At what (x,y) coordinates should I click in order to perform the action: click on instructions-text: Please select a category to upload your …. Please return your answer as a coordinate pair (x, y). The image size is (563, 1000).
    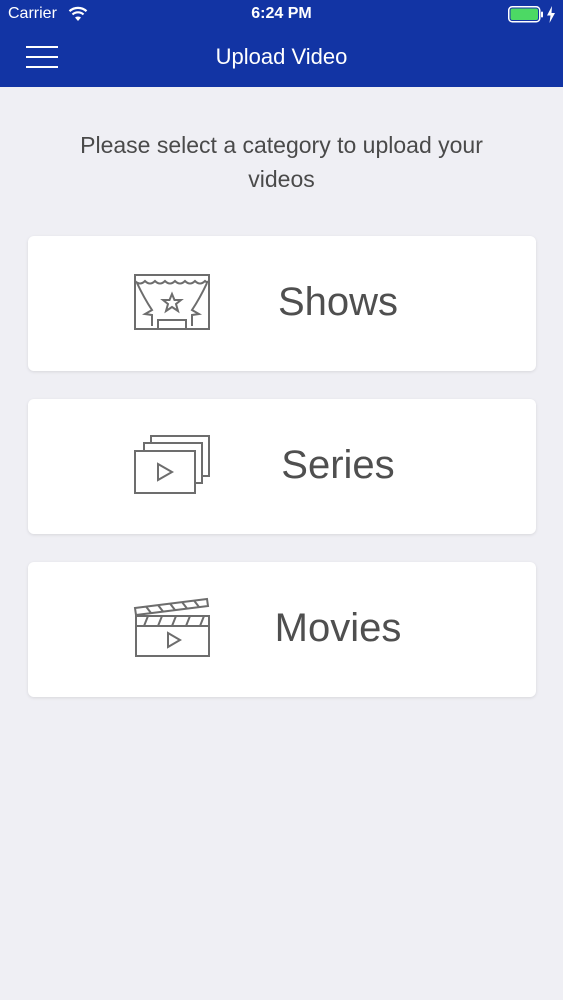
    Looking at the image, I should click on (281, 162).